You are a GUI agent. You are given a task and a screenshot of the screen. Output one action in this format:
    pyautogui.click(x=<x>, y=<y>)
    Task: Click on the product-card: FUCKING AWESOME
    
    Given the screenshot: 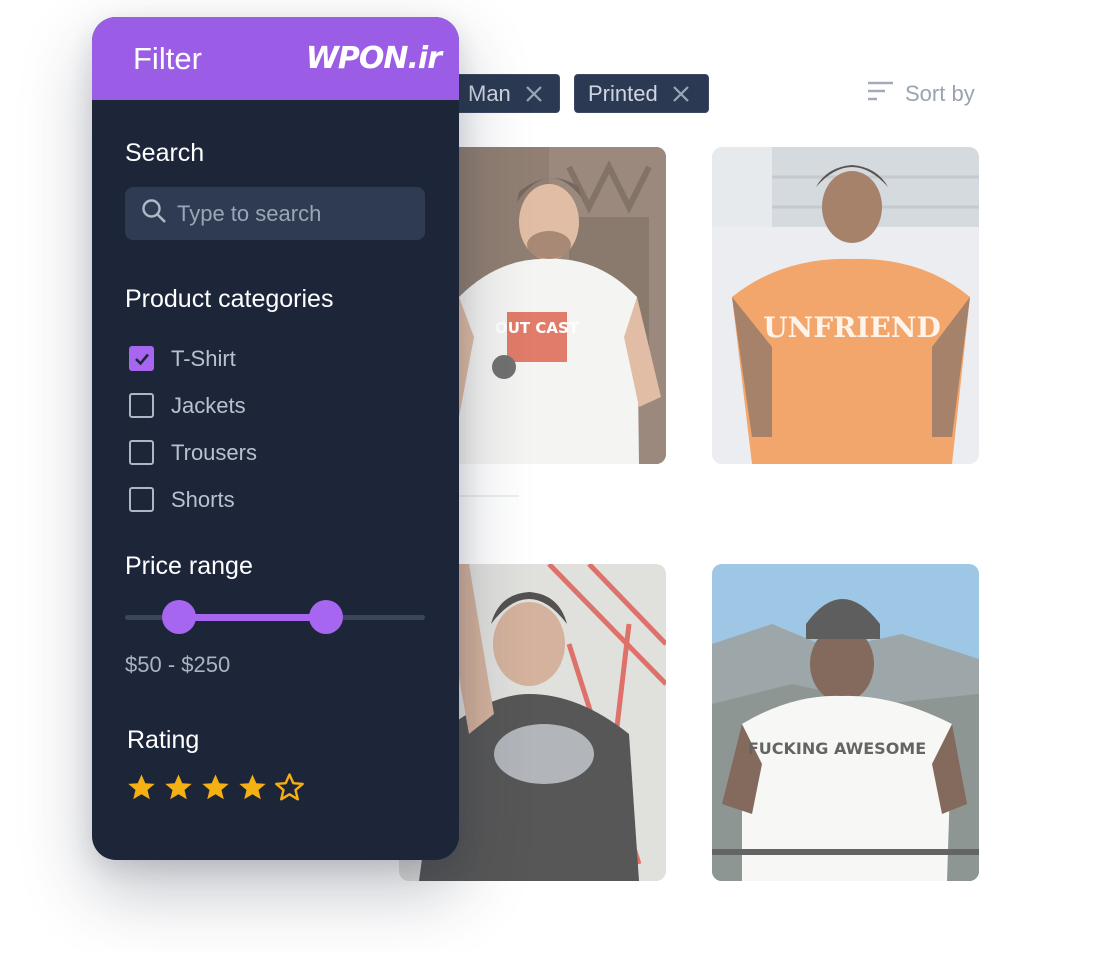 What is the action you would take?
    pyautogui.click(x=845, y=722)
    